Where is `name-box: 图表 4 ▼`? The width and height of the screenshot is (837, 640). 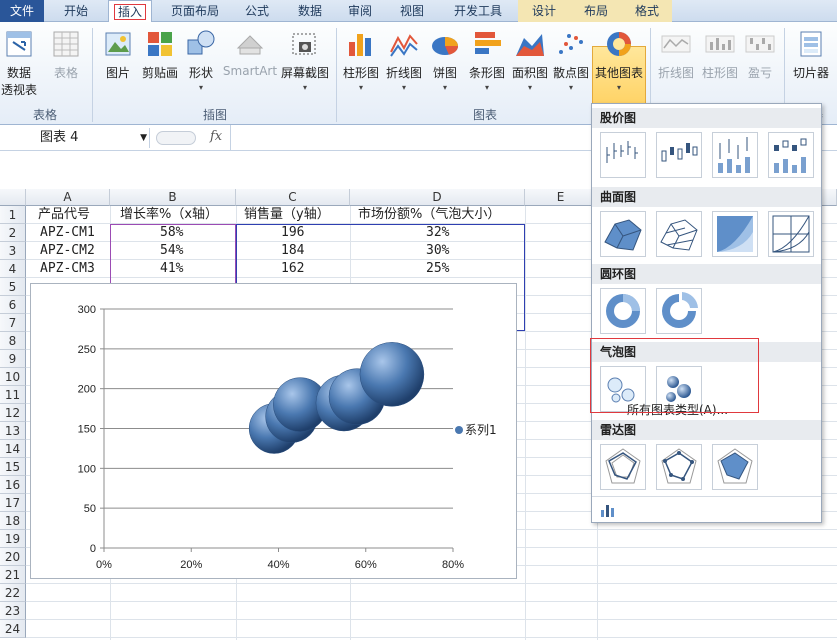 name-box: 图表 4 ▼ is located at coordinates (75, 138).